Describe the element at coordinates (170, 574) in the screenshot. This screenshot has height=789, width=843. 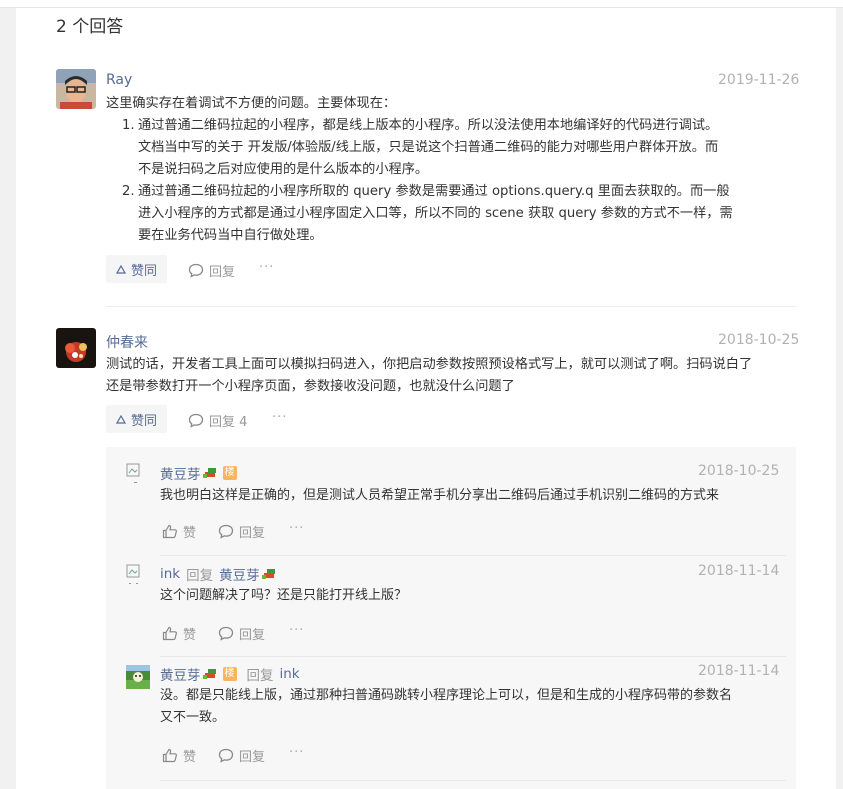
I see `reply-author-name: ink` at that location.